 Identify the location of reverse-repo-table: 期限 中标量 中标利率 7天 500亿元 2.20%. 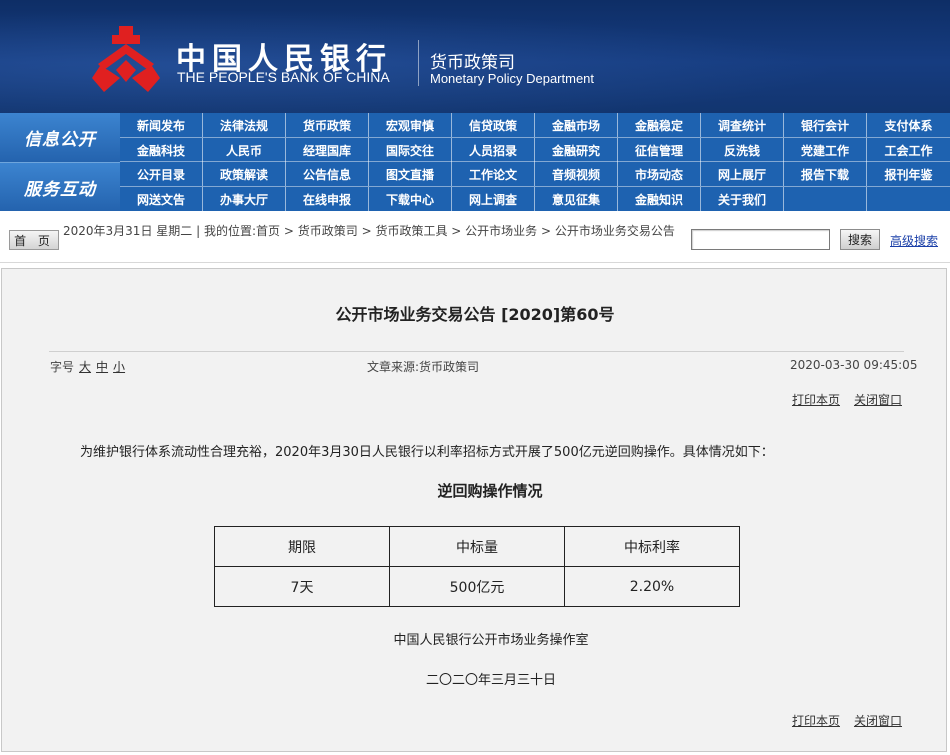
(477, 566).